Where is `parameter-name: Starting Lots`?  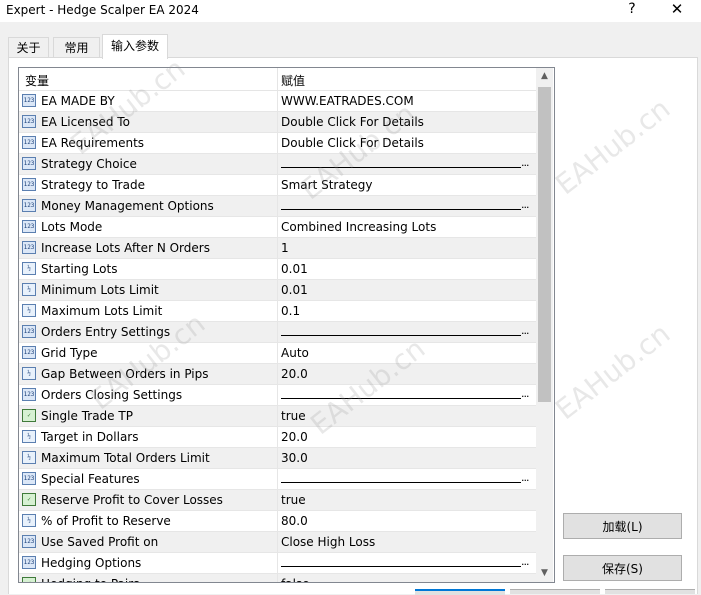 parameter-name: Starting Lots is located at coordinates (79, 269).